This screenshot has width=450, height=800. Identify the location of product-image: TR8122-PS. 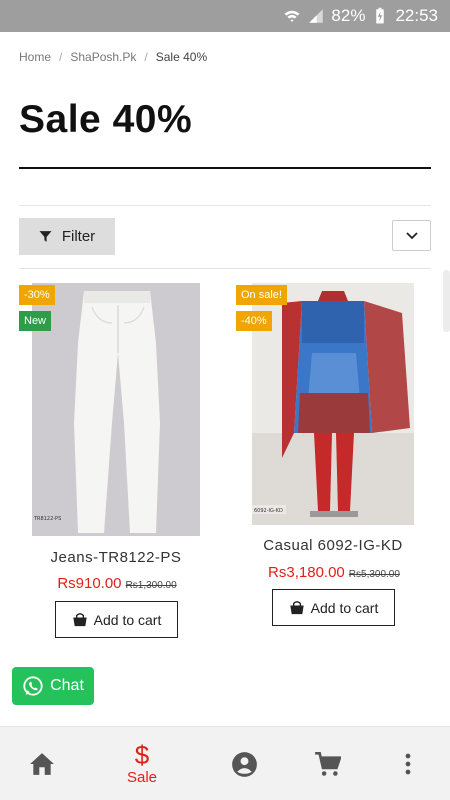
(116, 409).